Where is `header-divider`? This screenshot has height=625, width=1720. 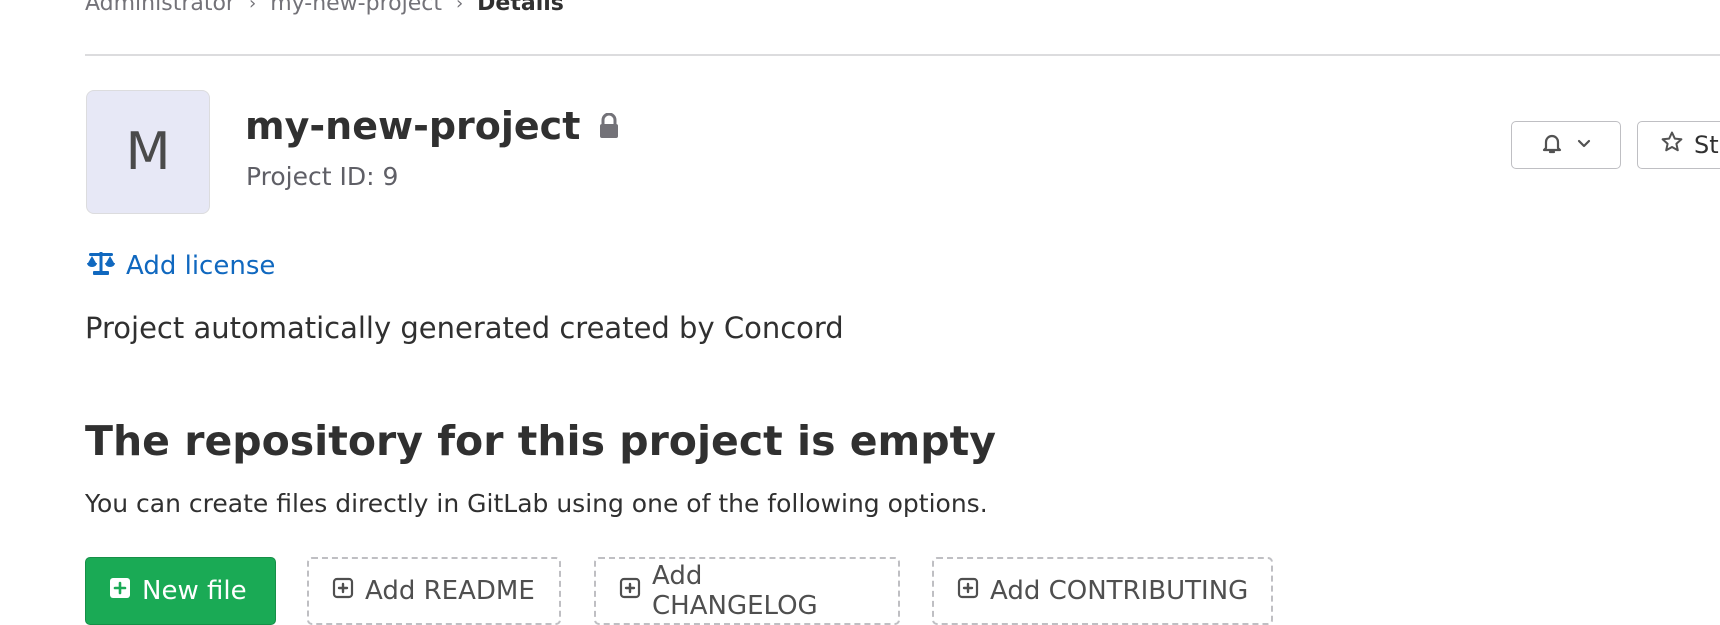 header-divider is located at coordinates (902, 55).